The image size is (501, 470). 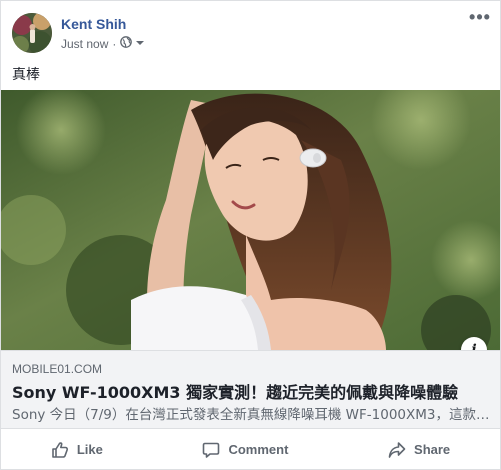 I want to click on like-button: Like, so click(x=77, y=450).